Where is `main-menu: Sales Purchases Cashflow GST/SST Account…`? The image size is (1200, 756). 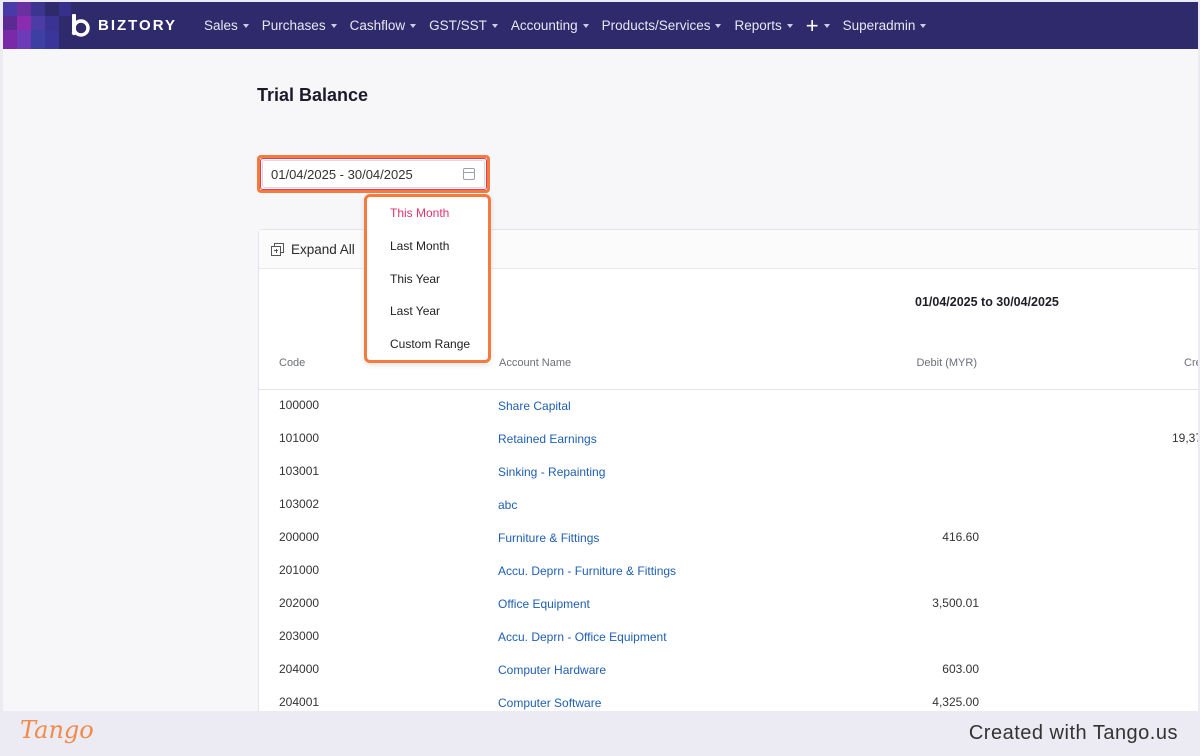
main-menu: Sales Purchases Cashflow GST/SST Account… is located at coordinates (571, 25).